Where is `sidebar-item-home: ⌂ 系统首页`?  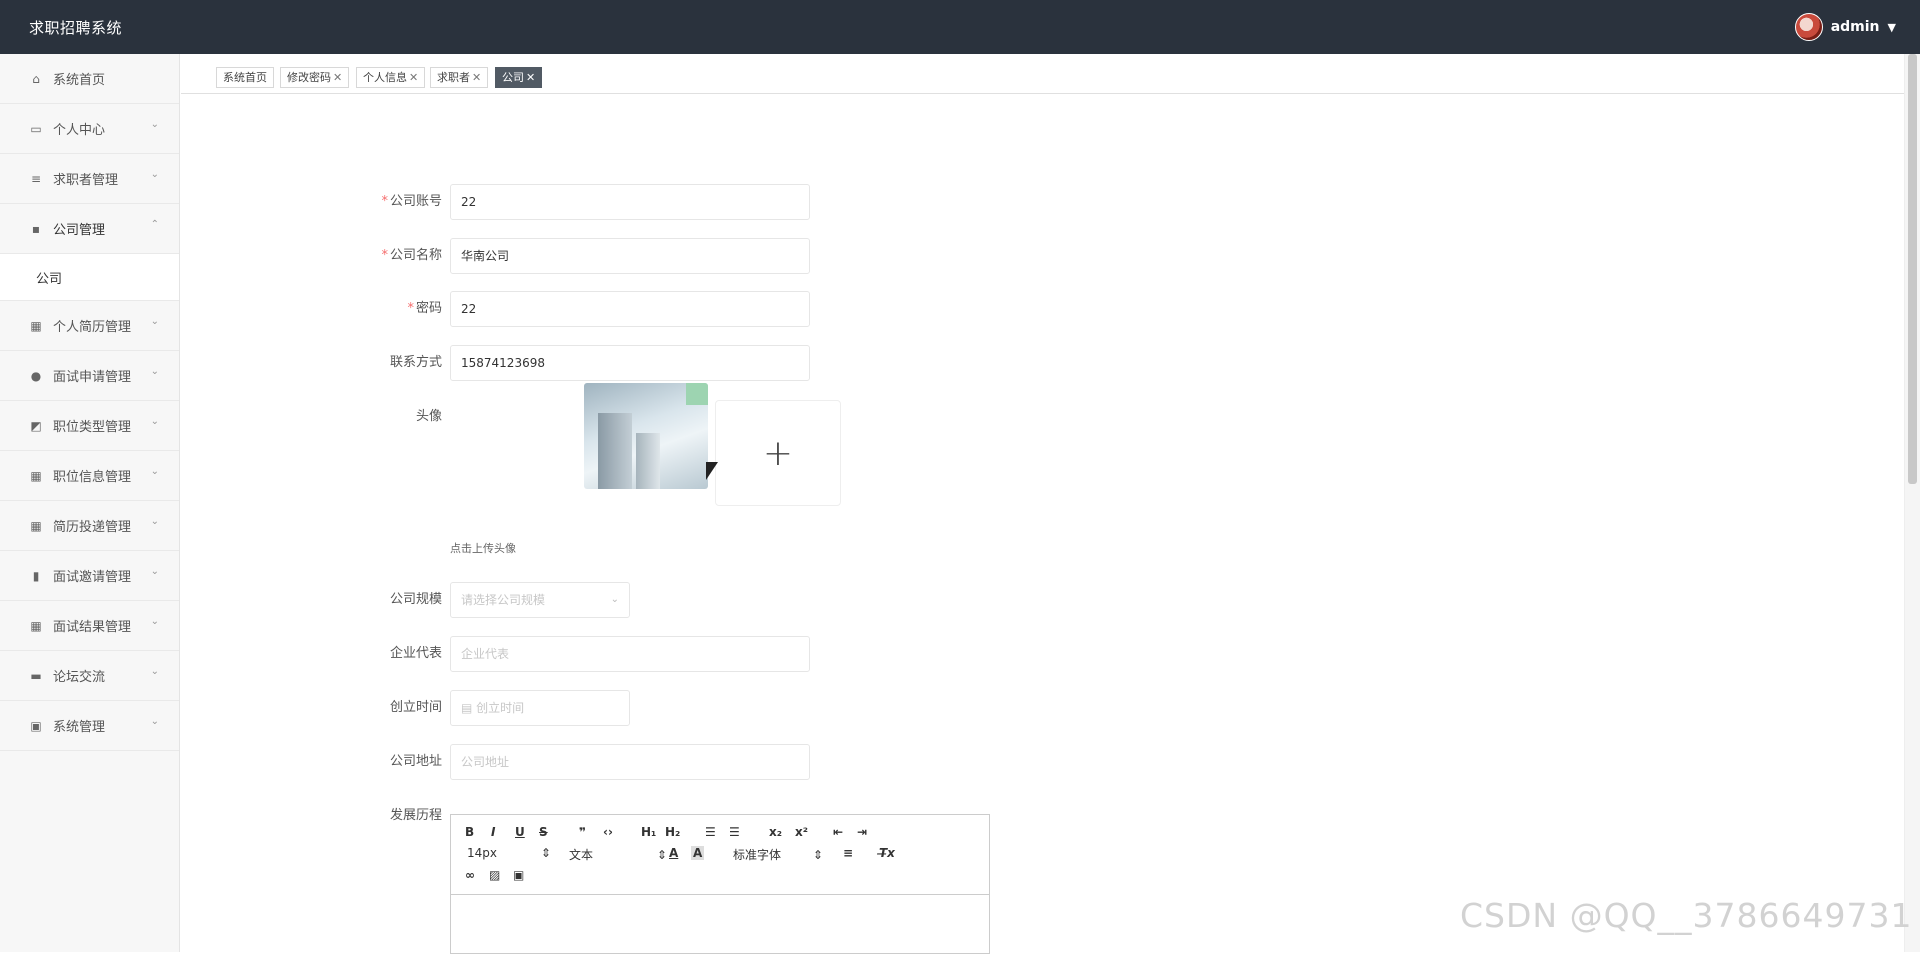 sidebar-item-home: ⌂ 系统首页 is located at coordinates (89, 79).